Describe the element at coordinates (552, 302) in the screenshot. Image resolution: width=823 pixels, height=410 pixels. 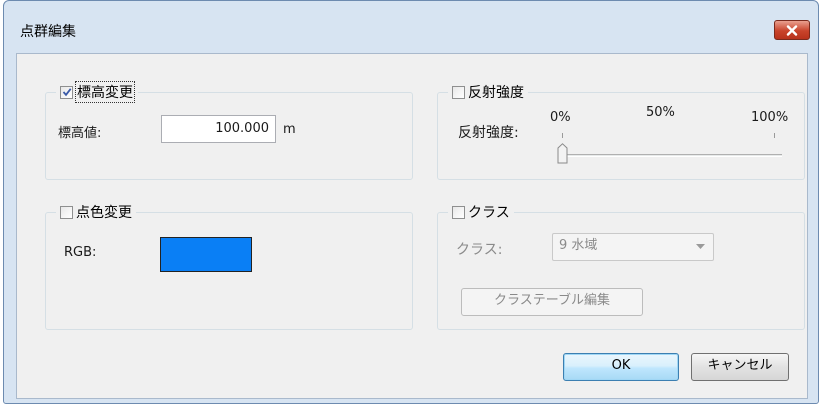
I see `class-table-edit-button: クラステーブル編集` at that location.